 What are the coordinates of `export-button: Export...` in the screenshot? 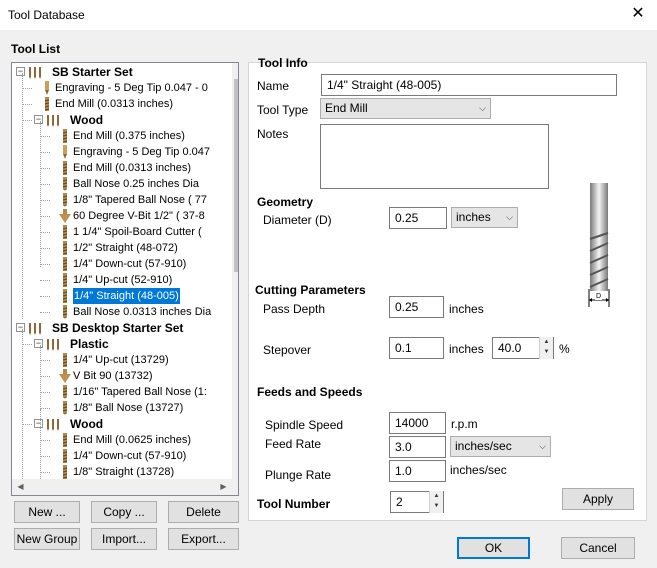 It's located at (203, 539).